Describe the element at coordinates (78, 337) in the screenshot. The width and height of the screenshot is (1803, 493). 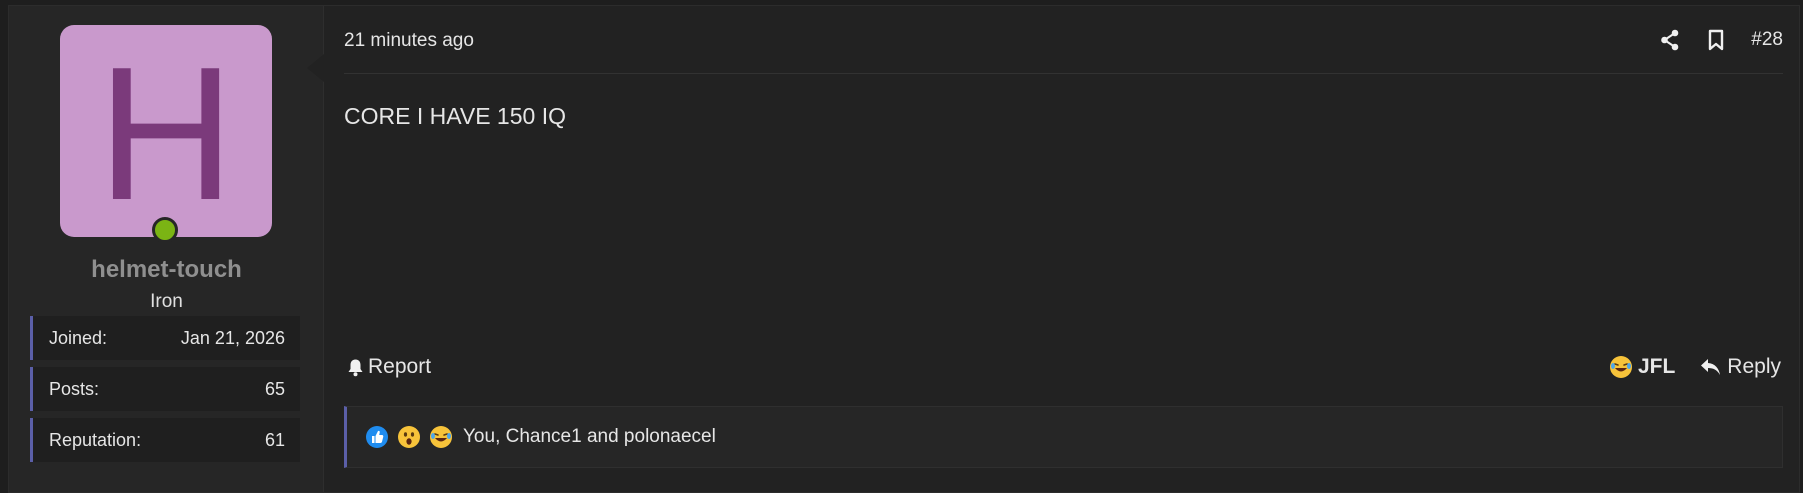
I see `stat-joined-label: Joined:` at that location.